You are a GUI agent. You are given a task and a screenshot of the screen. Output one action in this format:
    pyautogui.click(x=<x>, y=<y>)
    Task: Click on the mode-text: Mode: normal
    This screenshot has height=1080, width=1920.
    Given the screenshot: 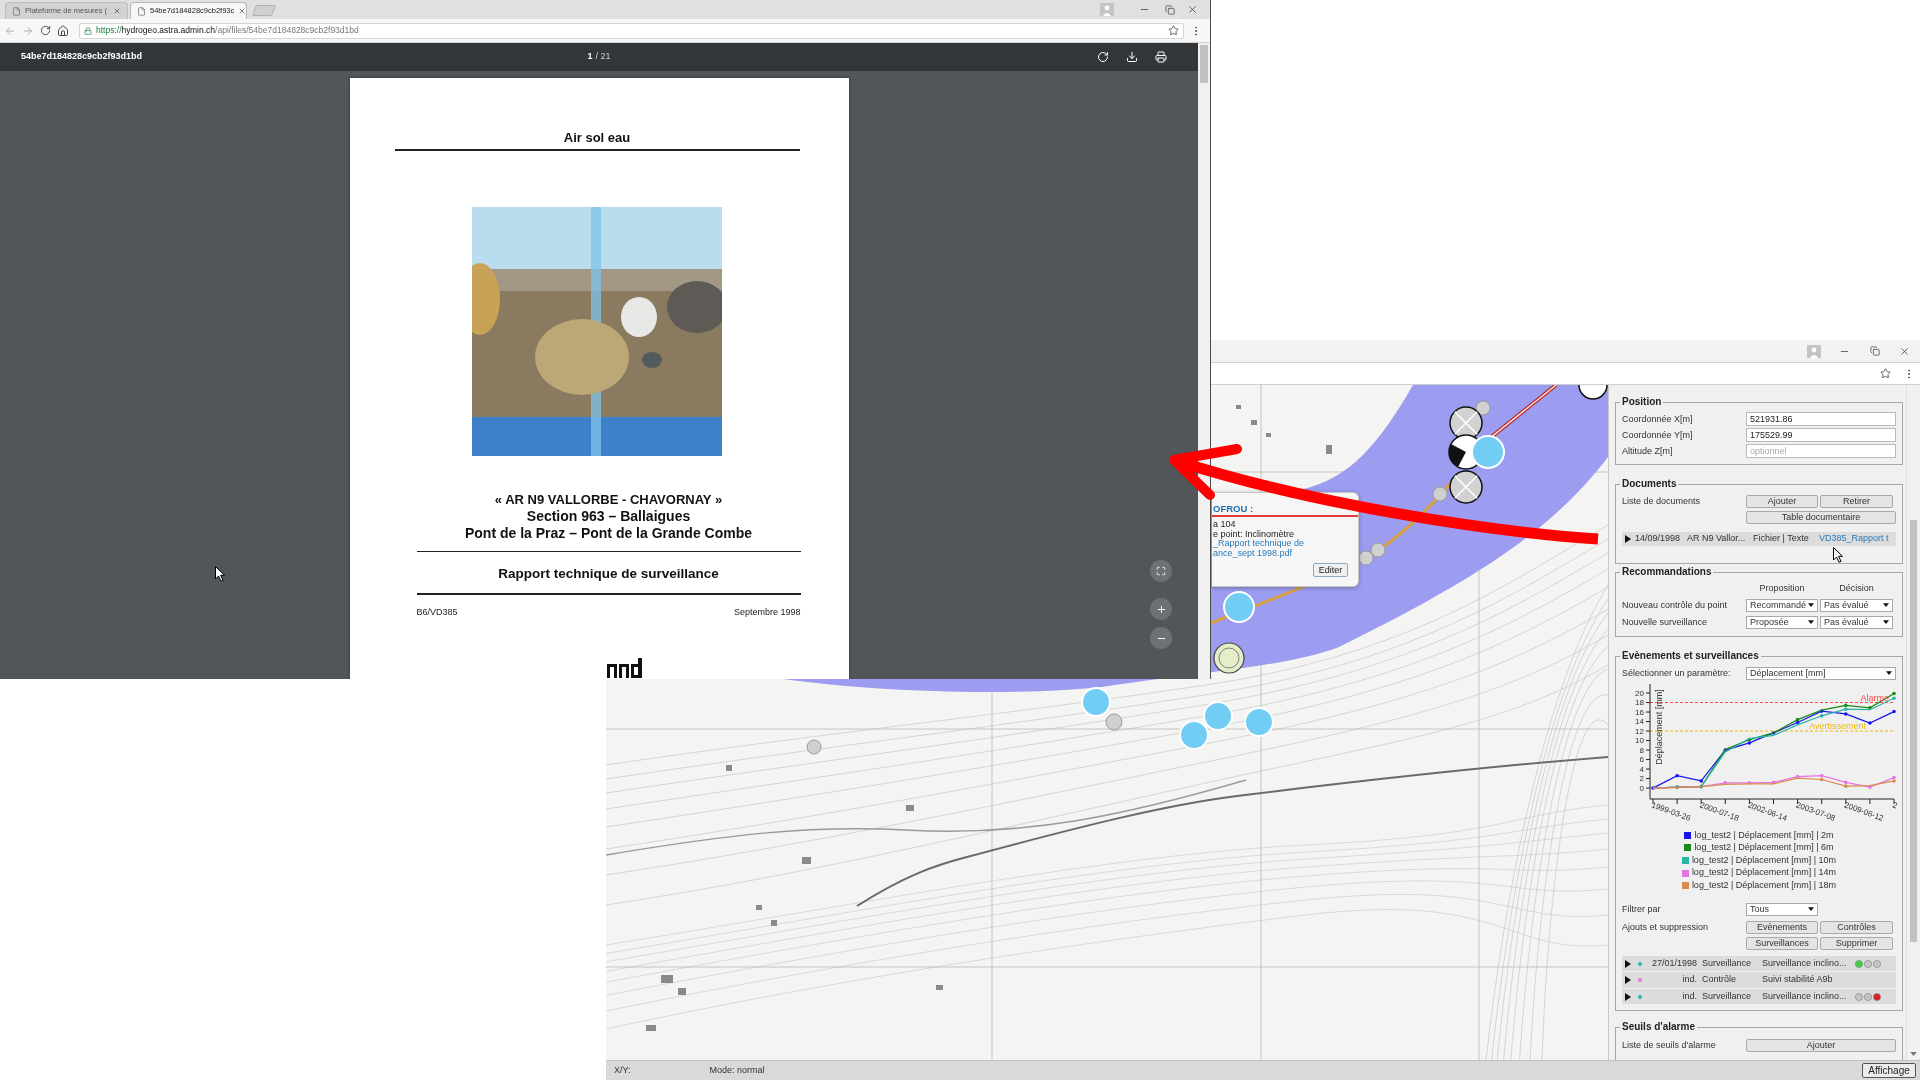 What is the action you would take?
    pyautogui.click(x=737, y=1070)
    